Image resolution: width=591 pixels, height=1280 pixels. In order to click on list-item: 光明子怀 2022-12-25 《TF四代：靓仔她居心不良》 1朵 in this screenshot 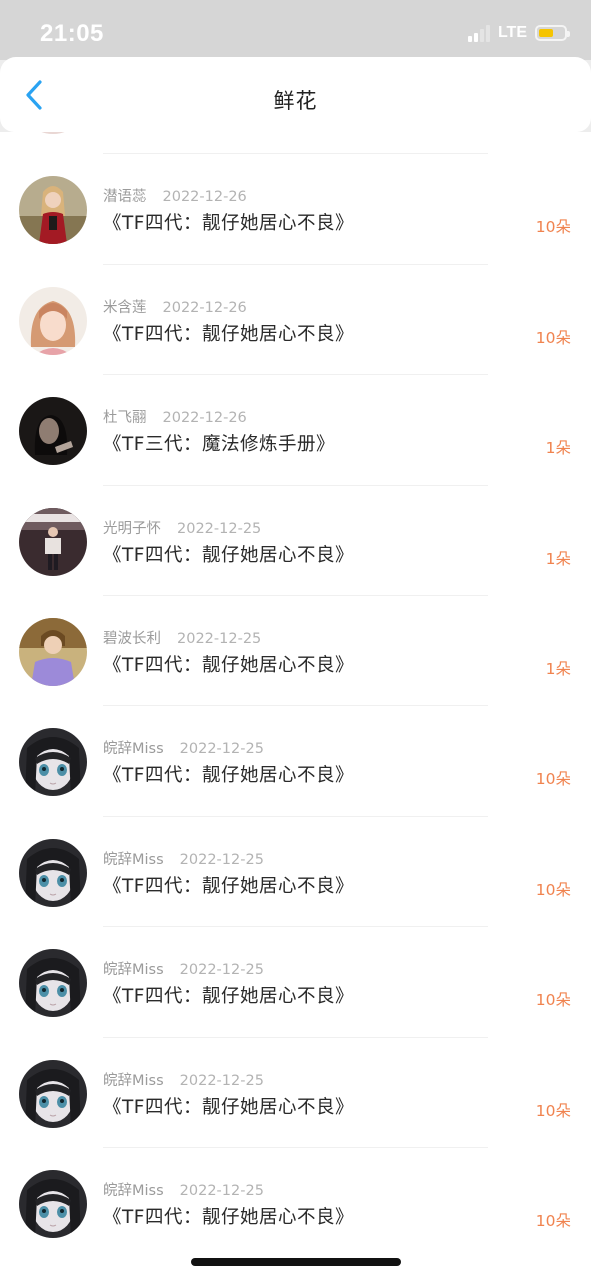, I will do `click(295, 541)`.